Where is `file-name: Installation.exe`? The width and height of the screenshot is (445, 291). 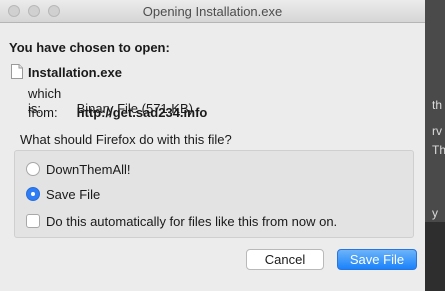 file-name: Installation.exe is located at coordinates (75, 72).